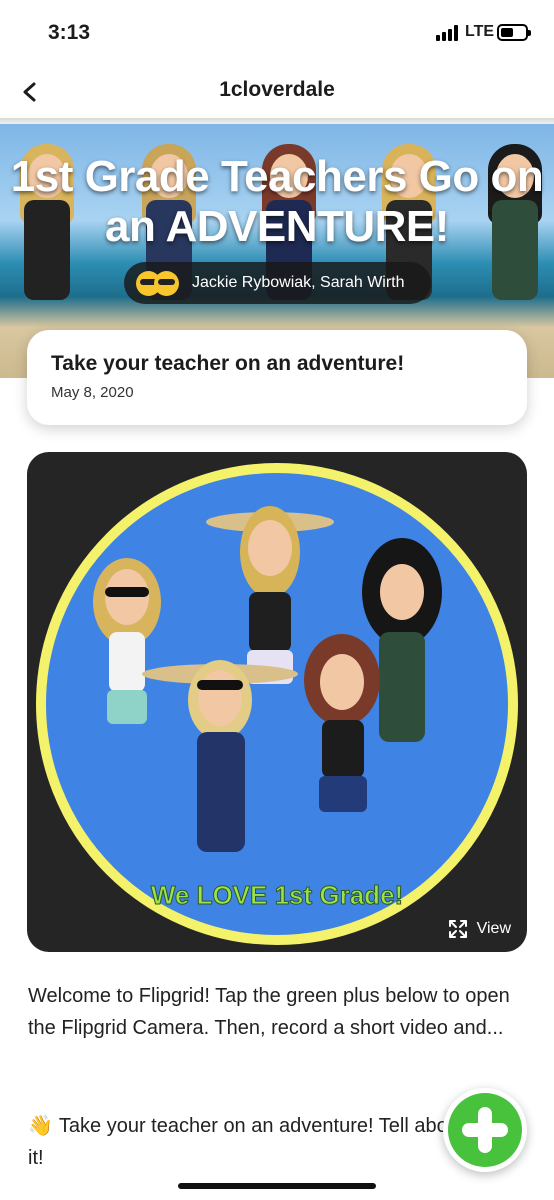 The image size is (554, 1200). What do you see at coordinates (514, 32) in the screenshot?
I see `battery-icon` at bounding box center [514, 32].